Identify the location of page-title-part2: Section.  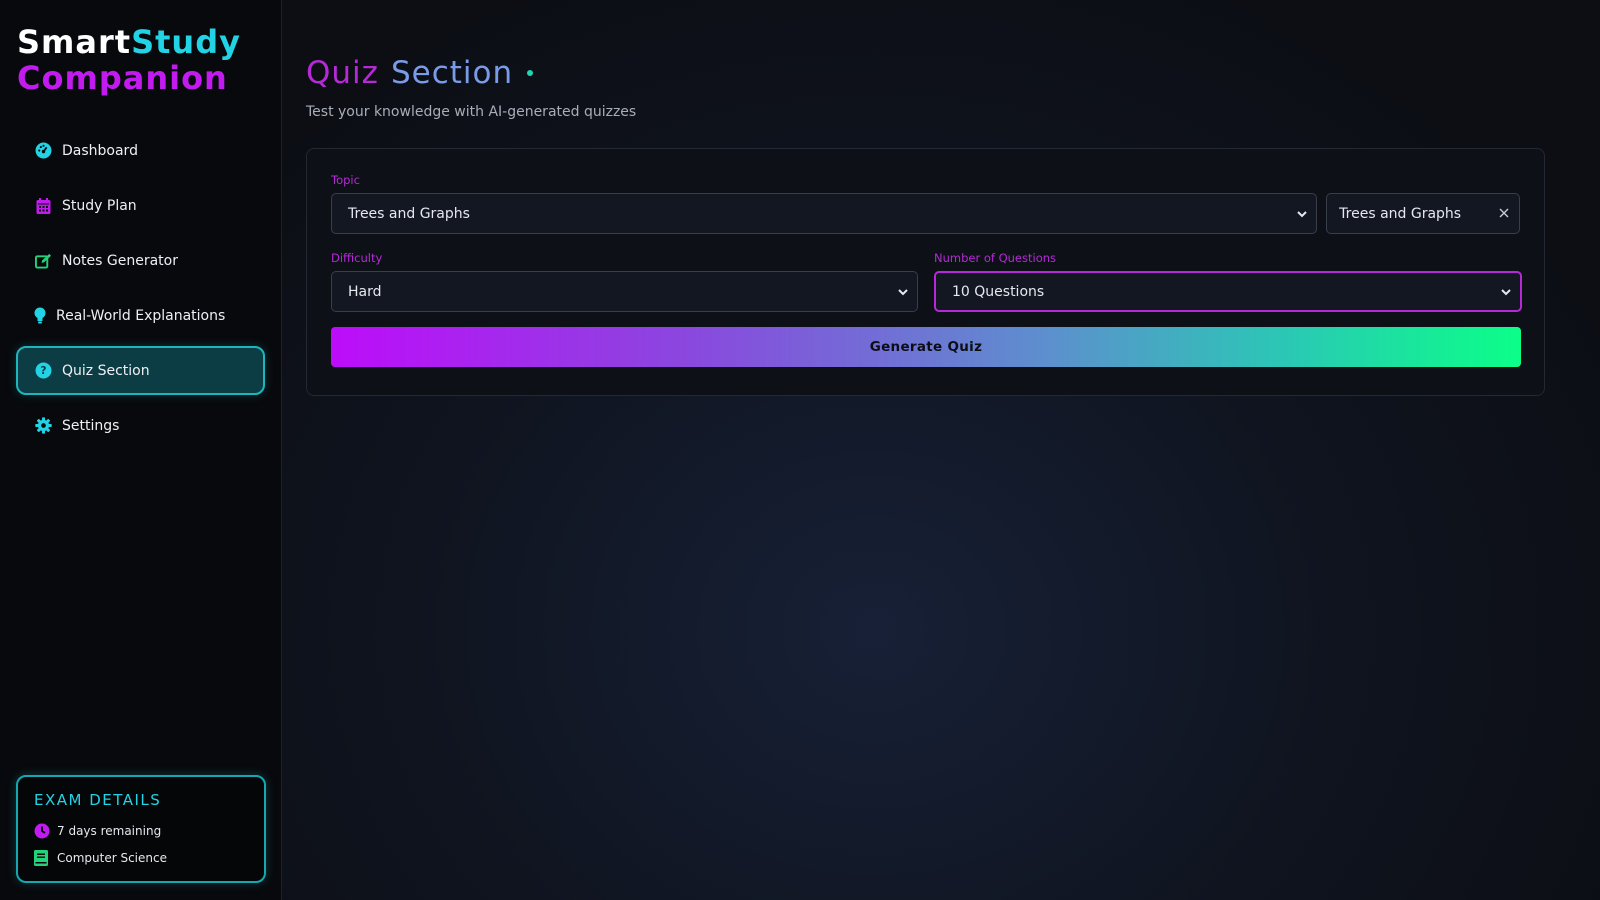
(452, 73).